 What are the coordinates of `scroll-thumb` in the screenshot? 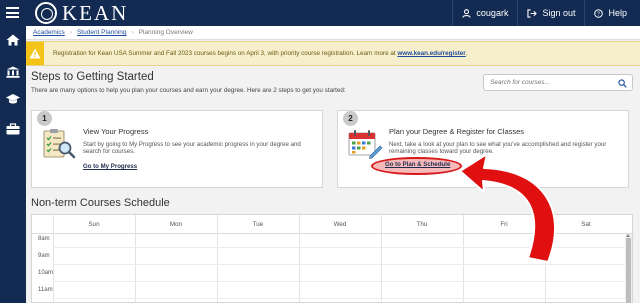 It's located at (628, 270).